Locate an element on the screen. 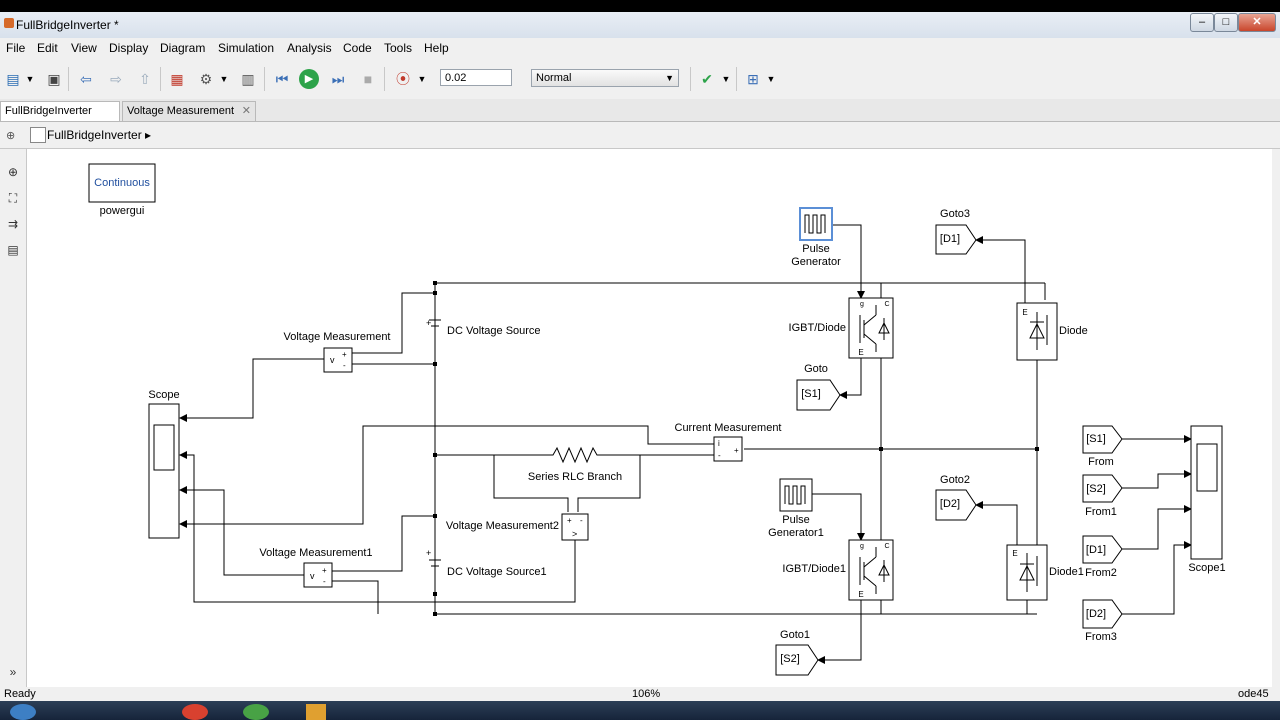 This screenshot has height=720, width=1280. app-icon is located at coordinates (256, 712).